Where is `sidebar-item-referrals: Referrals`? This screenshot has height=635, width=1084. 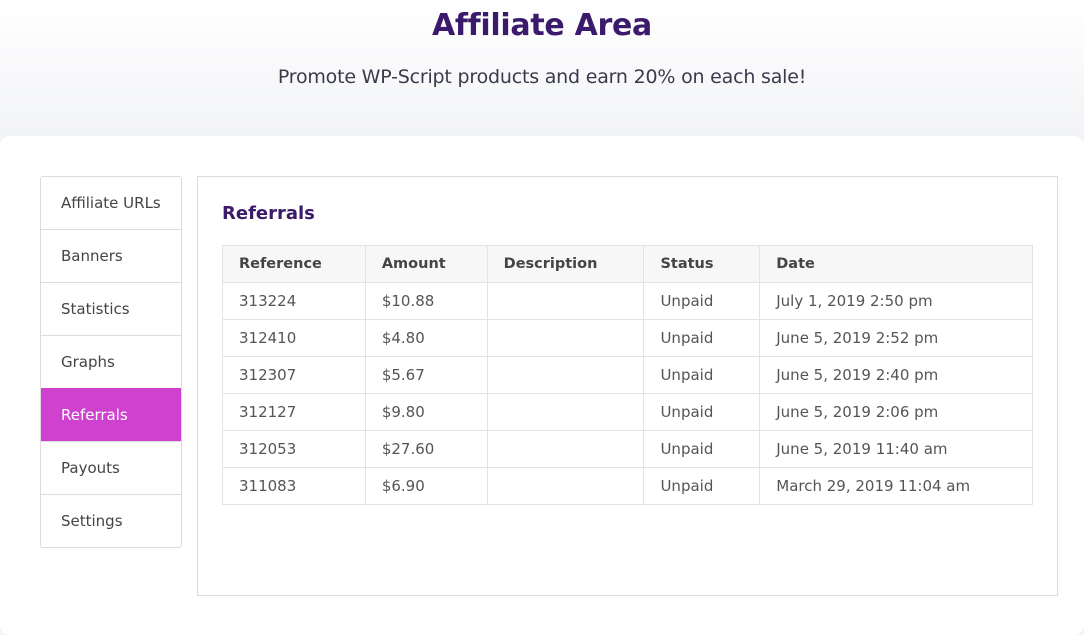
sidebar-item-referrals: Referrals is located at coordinates (111, 414).